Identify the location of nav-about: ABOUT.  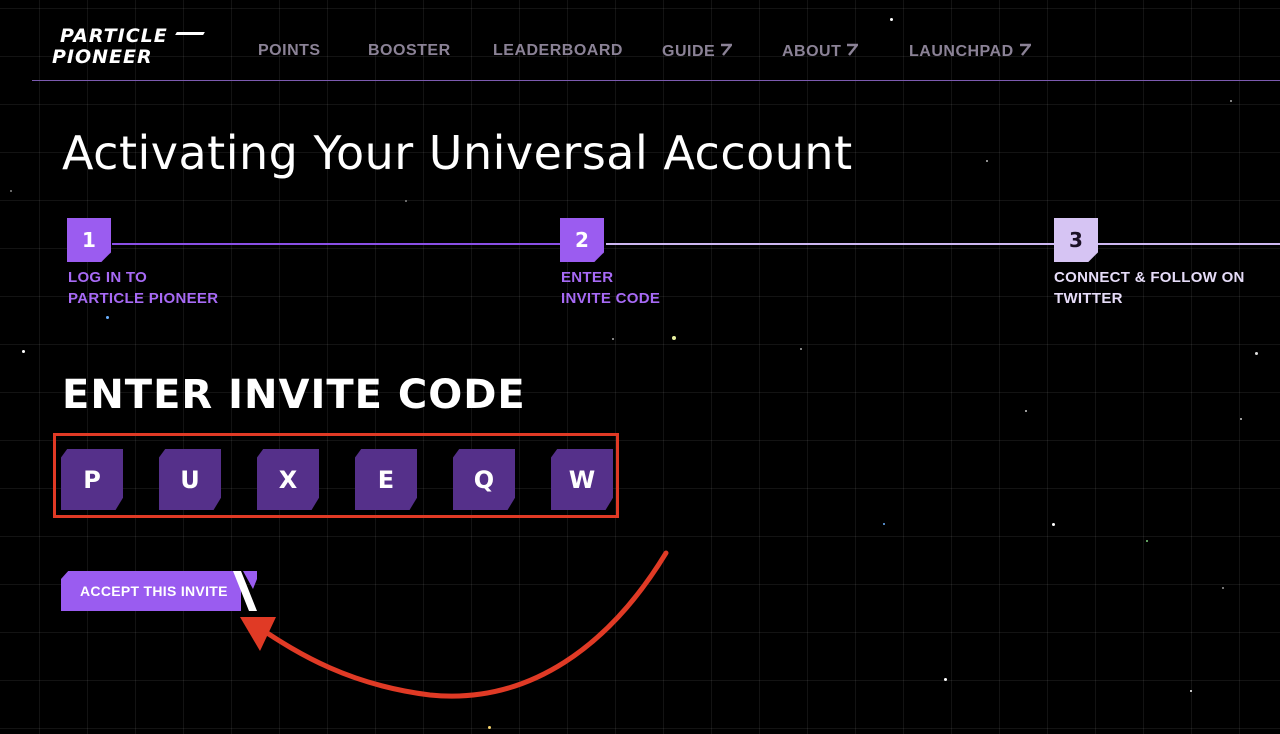
(820, 51).